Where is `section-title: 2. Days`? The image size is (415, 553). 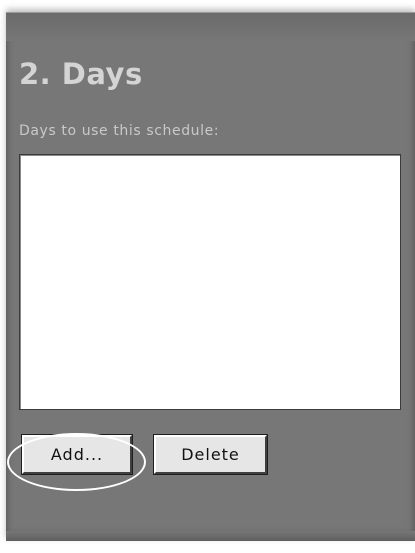 section-title: 2. Days is located at coordinates (81, 74).